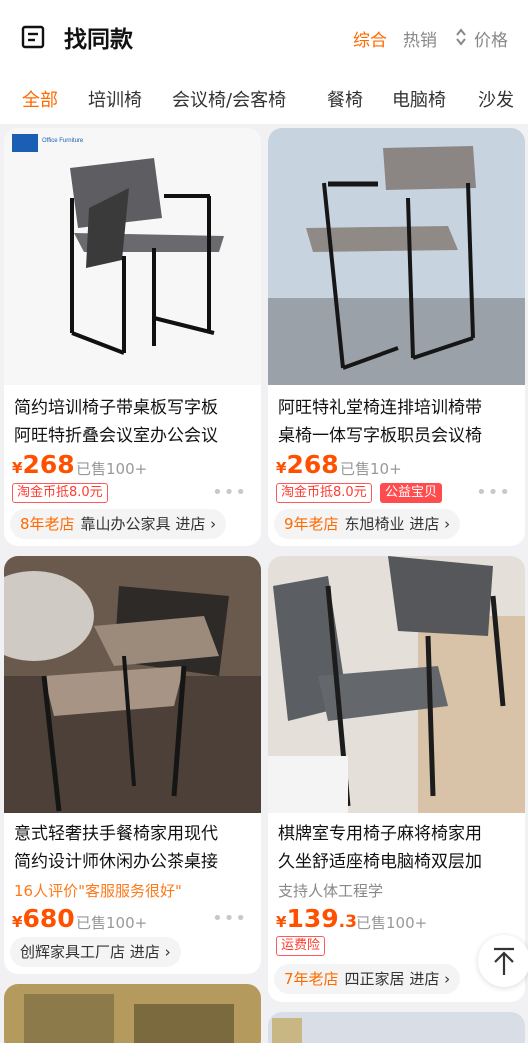 The width and height of the screenshot is (528, 1043). I want to click on brand-logo-text: Office Furniture, so click(63, 141).